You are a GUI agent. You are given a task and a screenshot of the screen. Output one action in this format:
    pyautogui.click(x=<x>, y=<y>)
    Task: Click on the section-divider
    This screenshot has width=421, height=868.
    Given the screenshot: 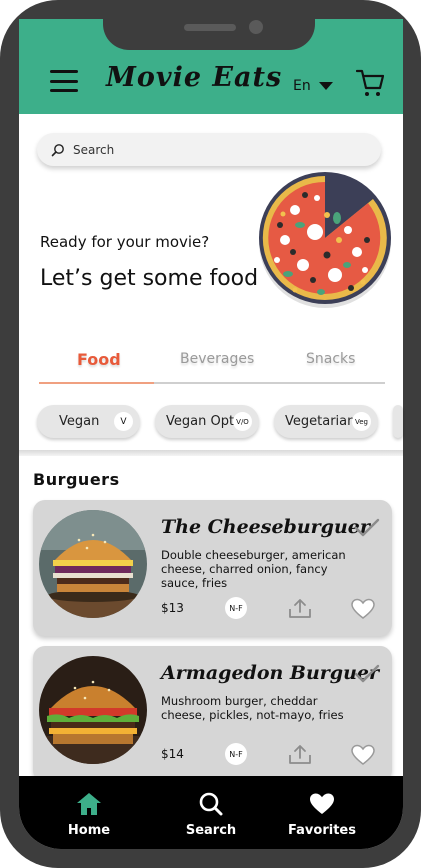 What is the action you would take?
    pyautogui.click(x=211, y=453)
    